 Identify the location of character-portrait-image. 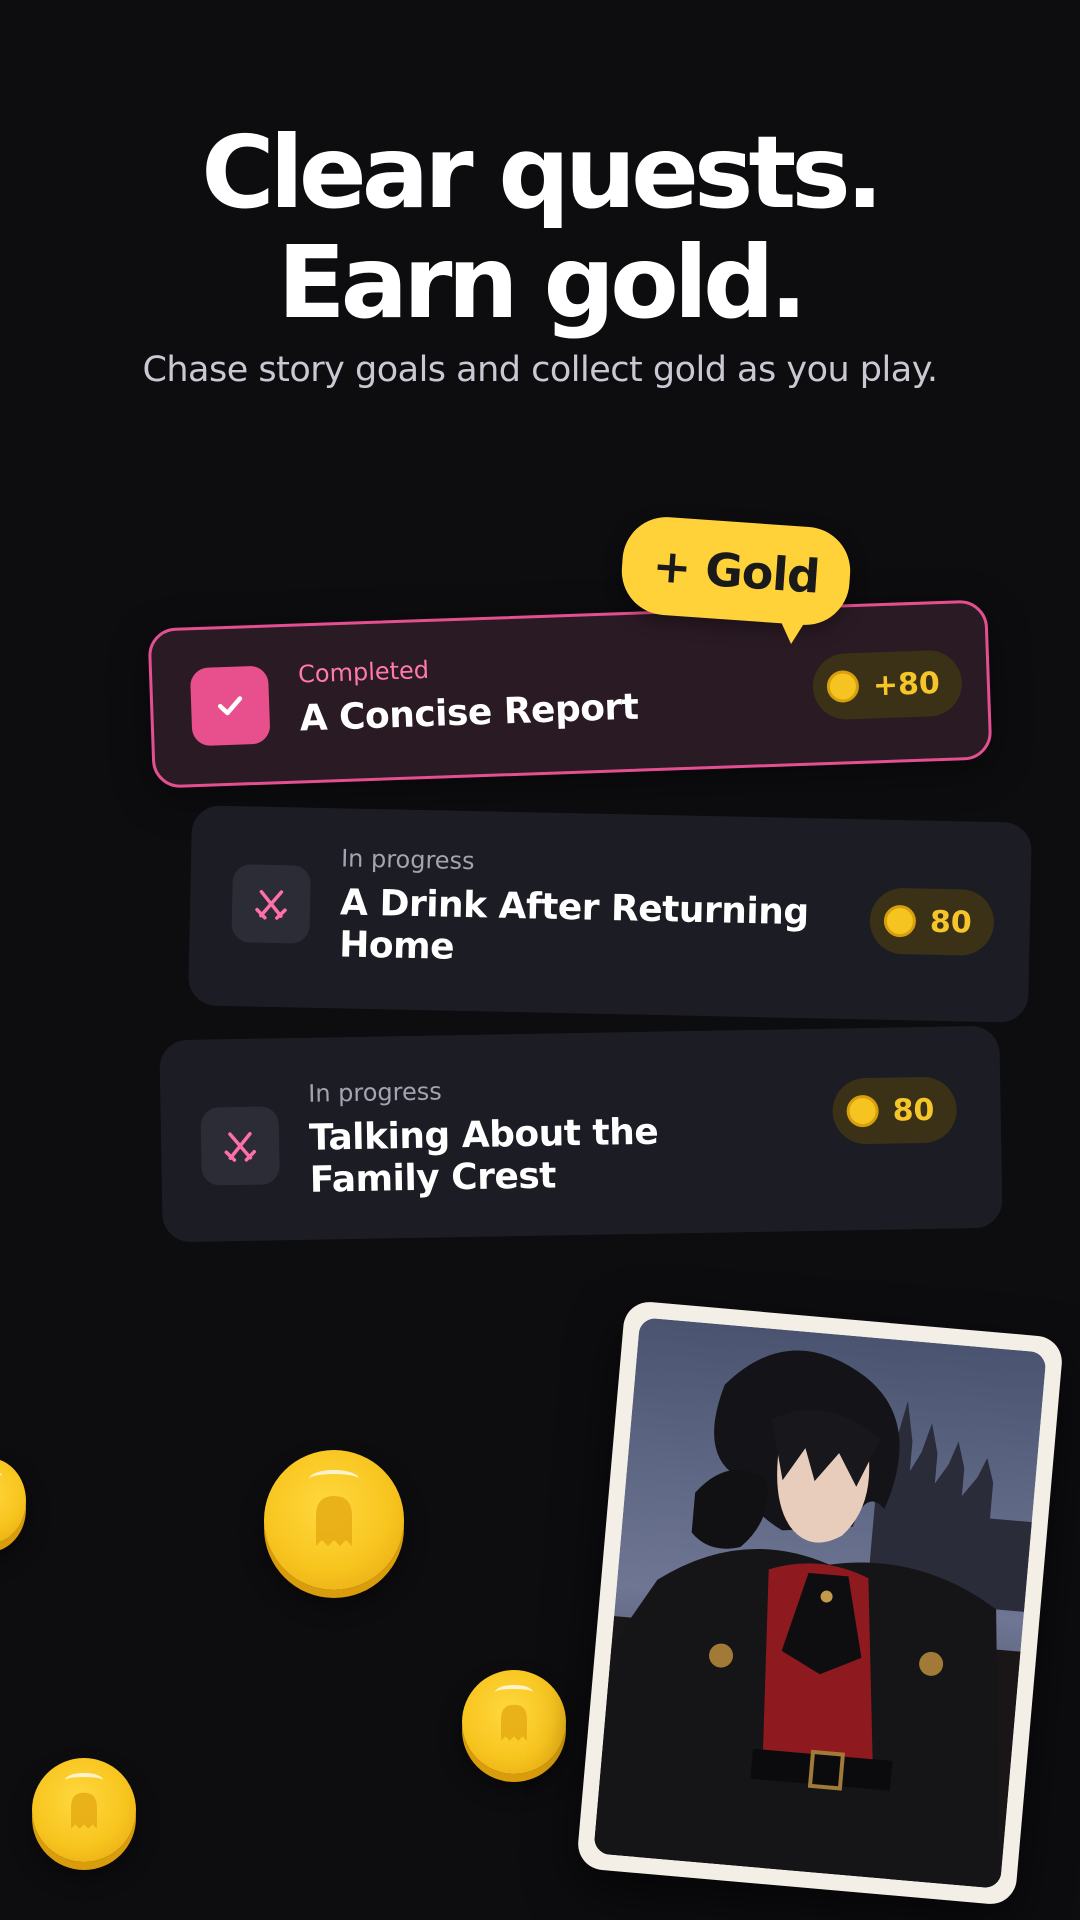
(820, 1603).